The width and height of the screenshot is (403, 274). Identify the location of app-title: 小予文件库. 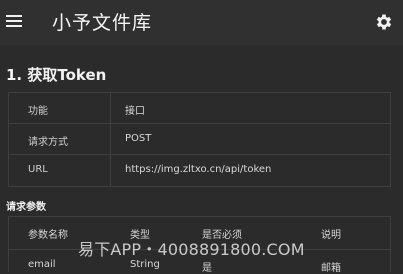
(102, 23).